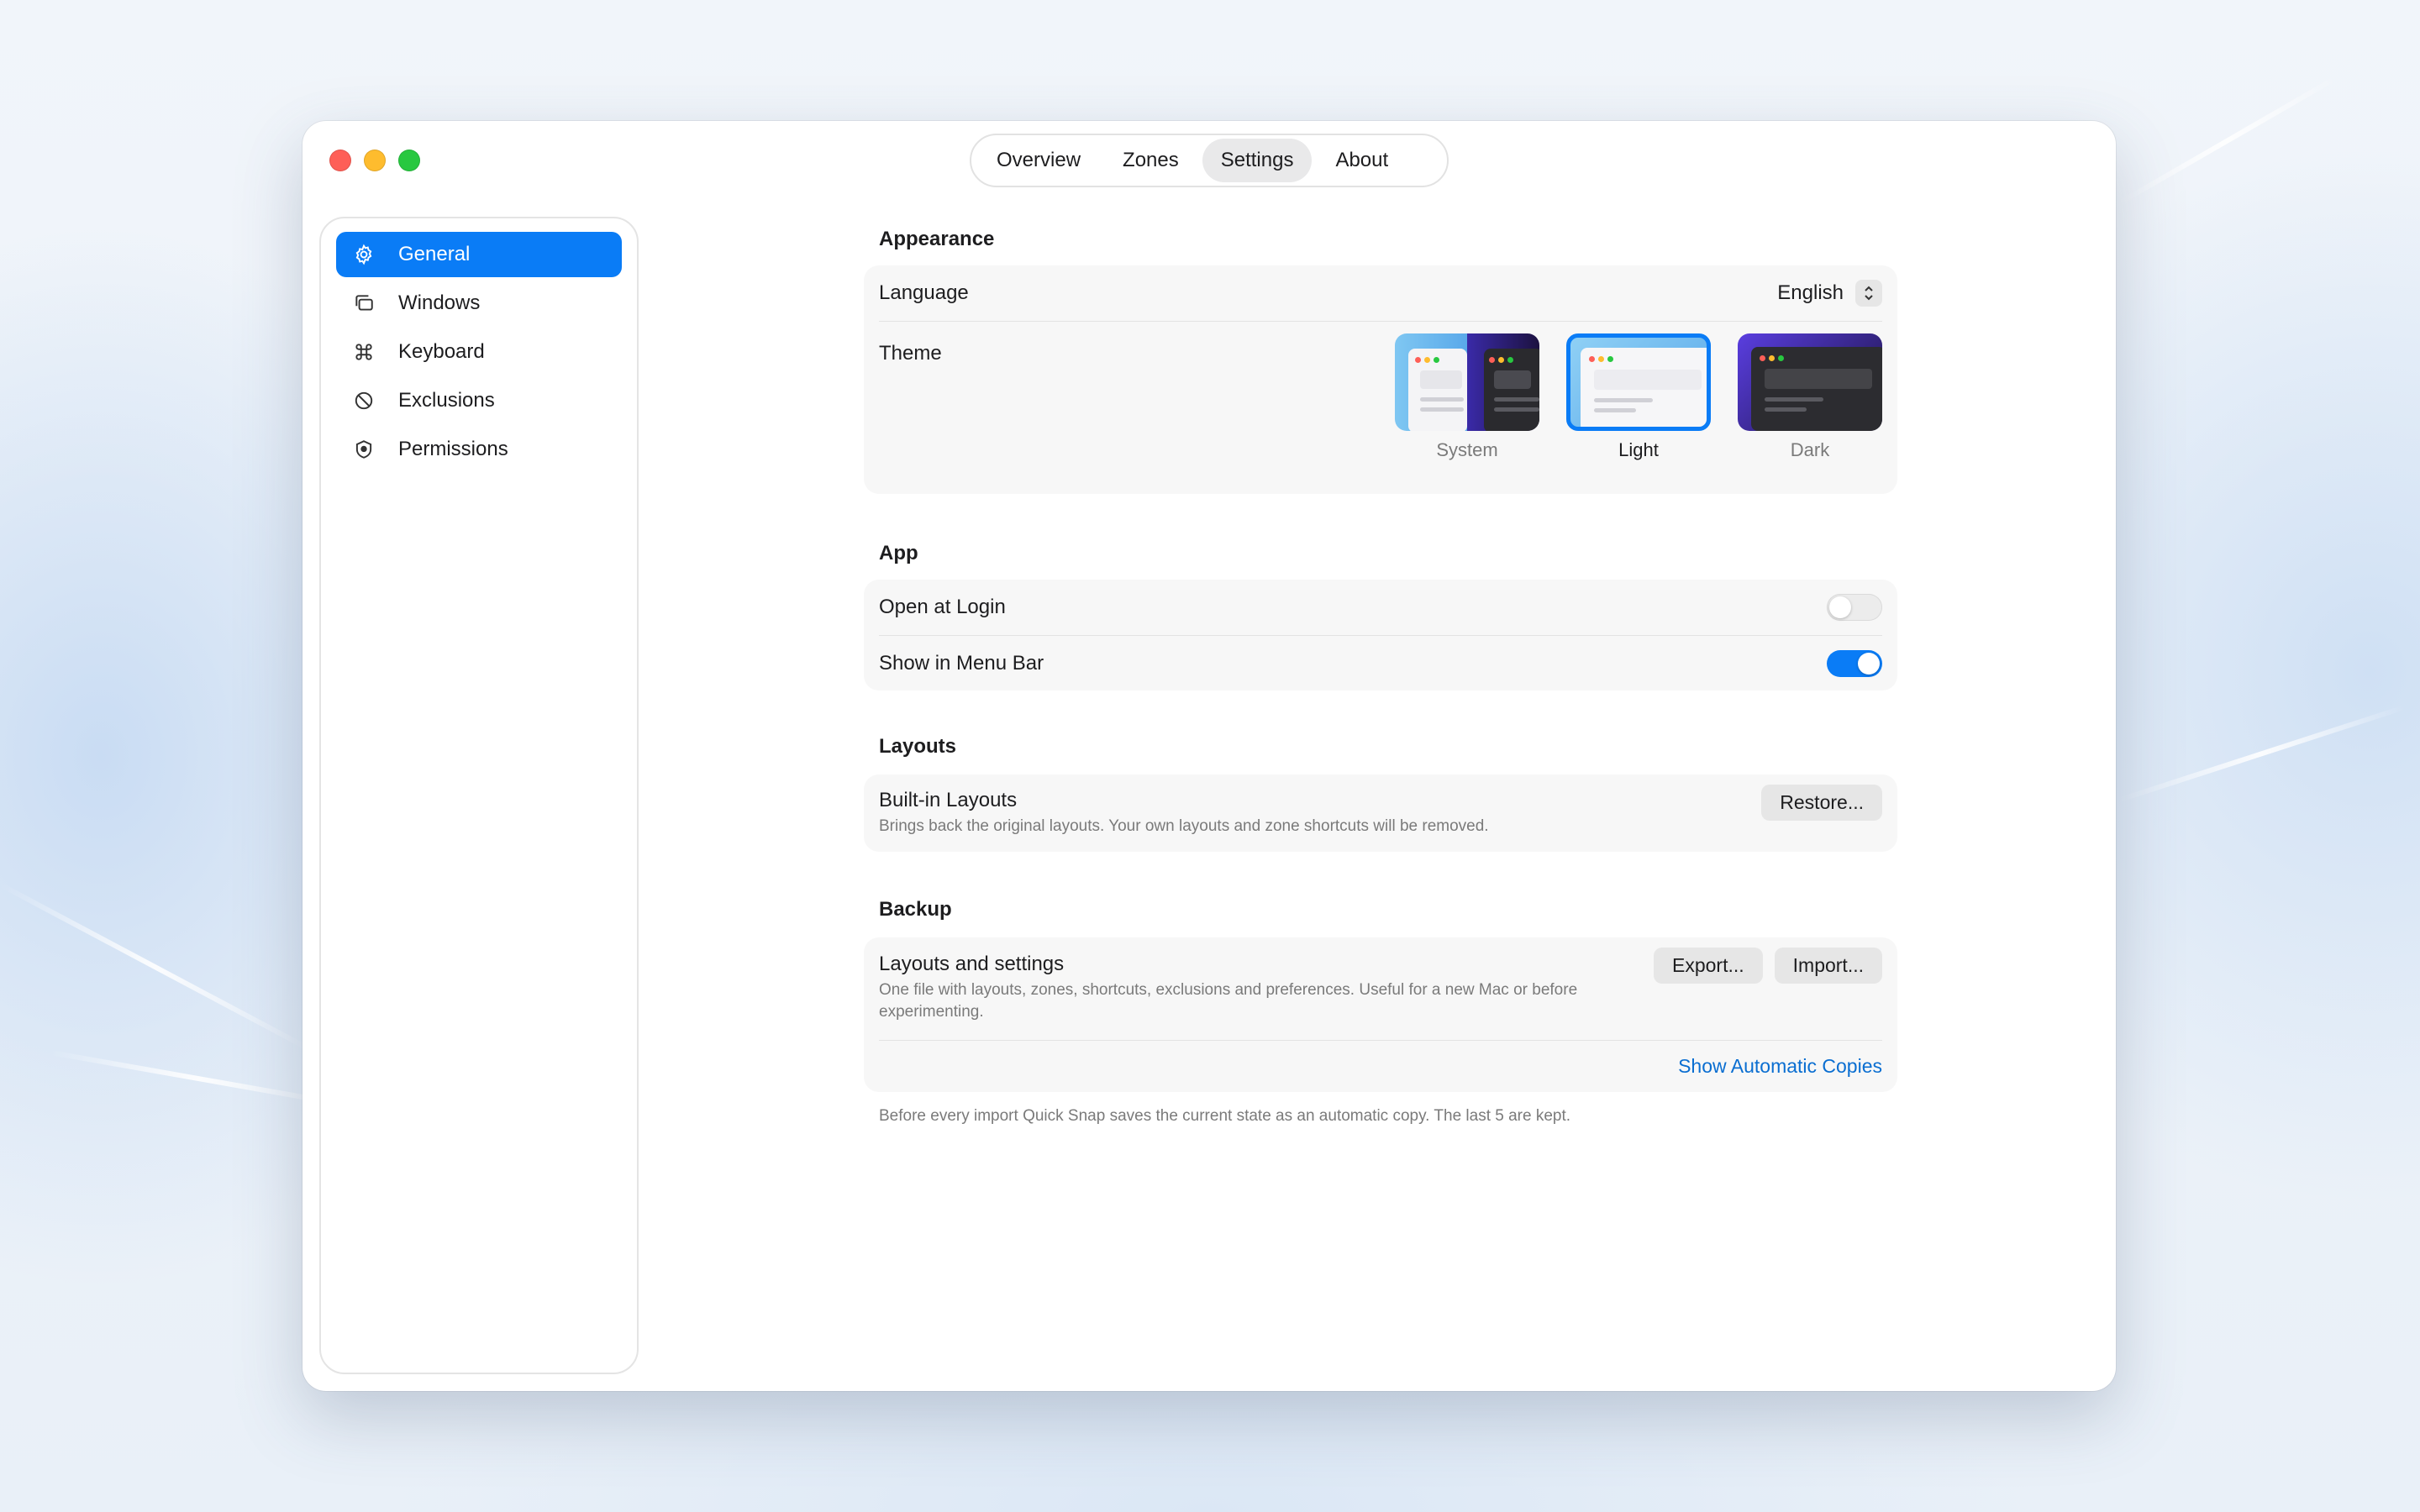 The height and width of the screenshot is (1512, 2420). What do you see at coordinates (441, 351) in the screenshot?
I see `sidebar-item-label: Keyboard` at bounding box center [441, 351].